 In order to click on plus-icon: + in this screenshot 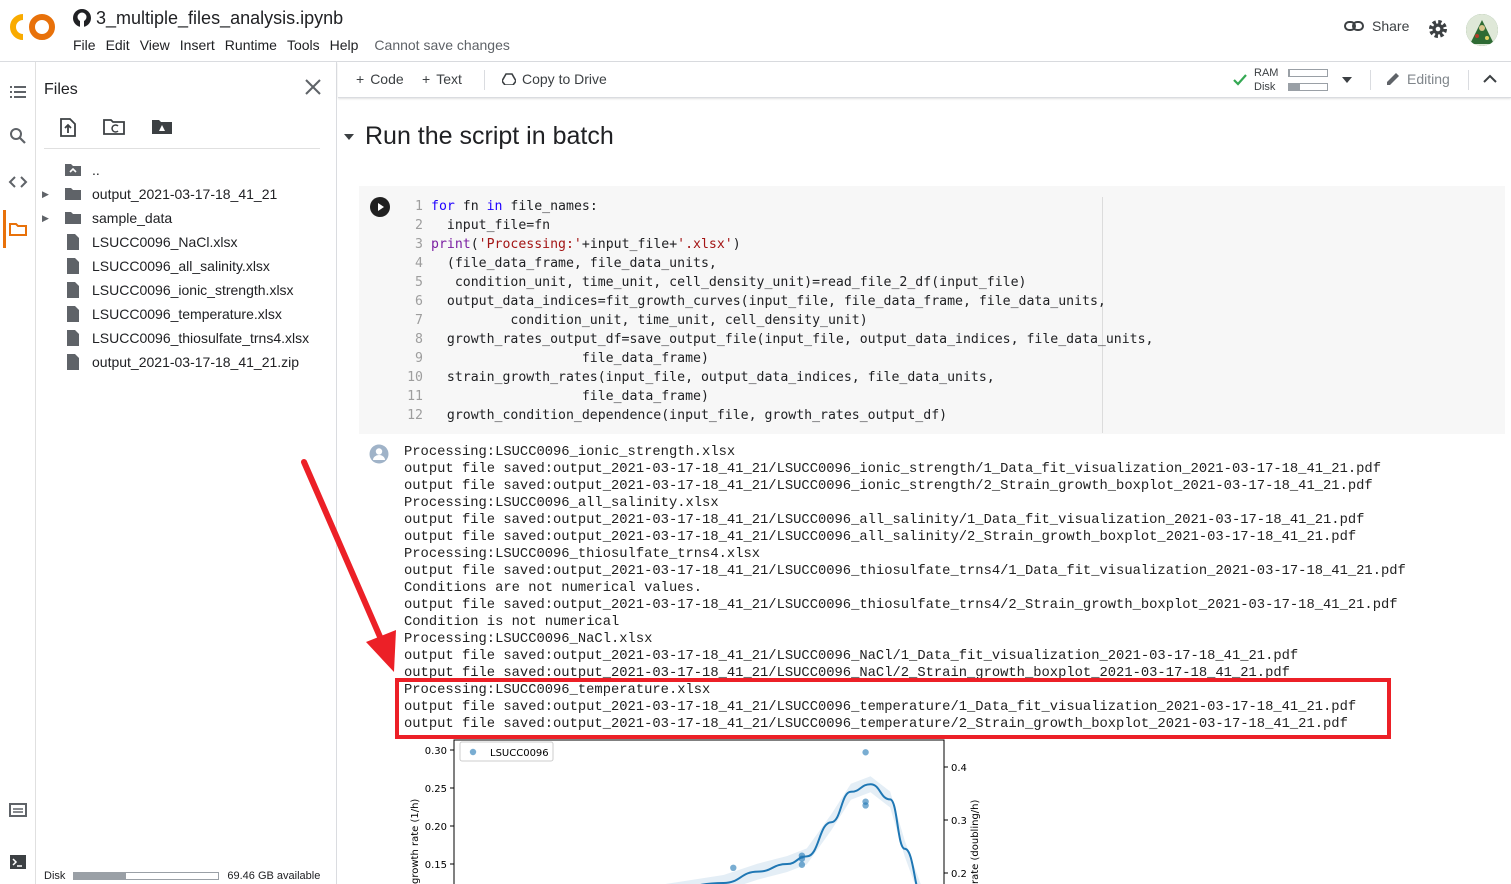, I will do `click(426, 79)`.